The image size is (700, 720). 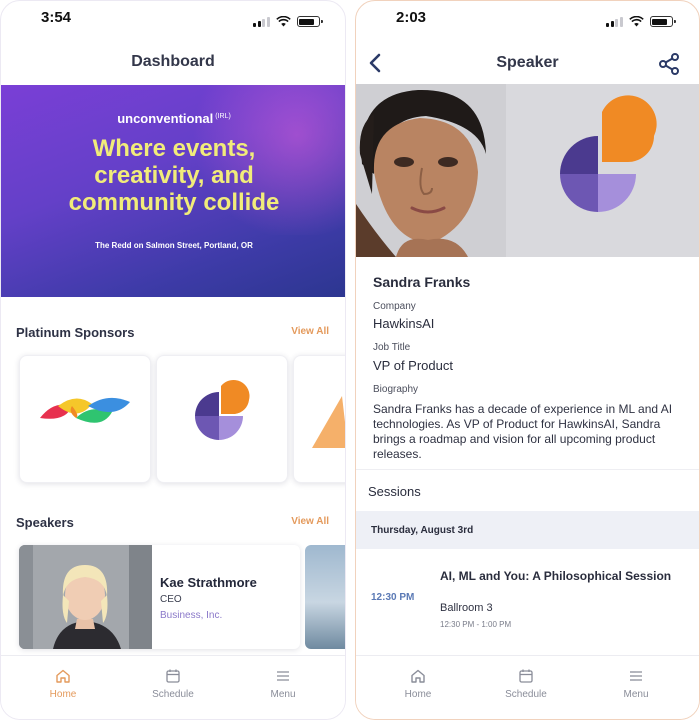 I want to click on share-icon, so click(x=669, y=64).